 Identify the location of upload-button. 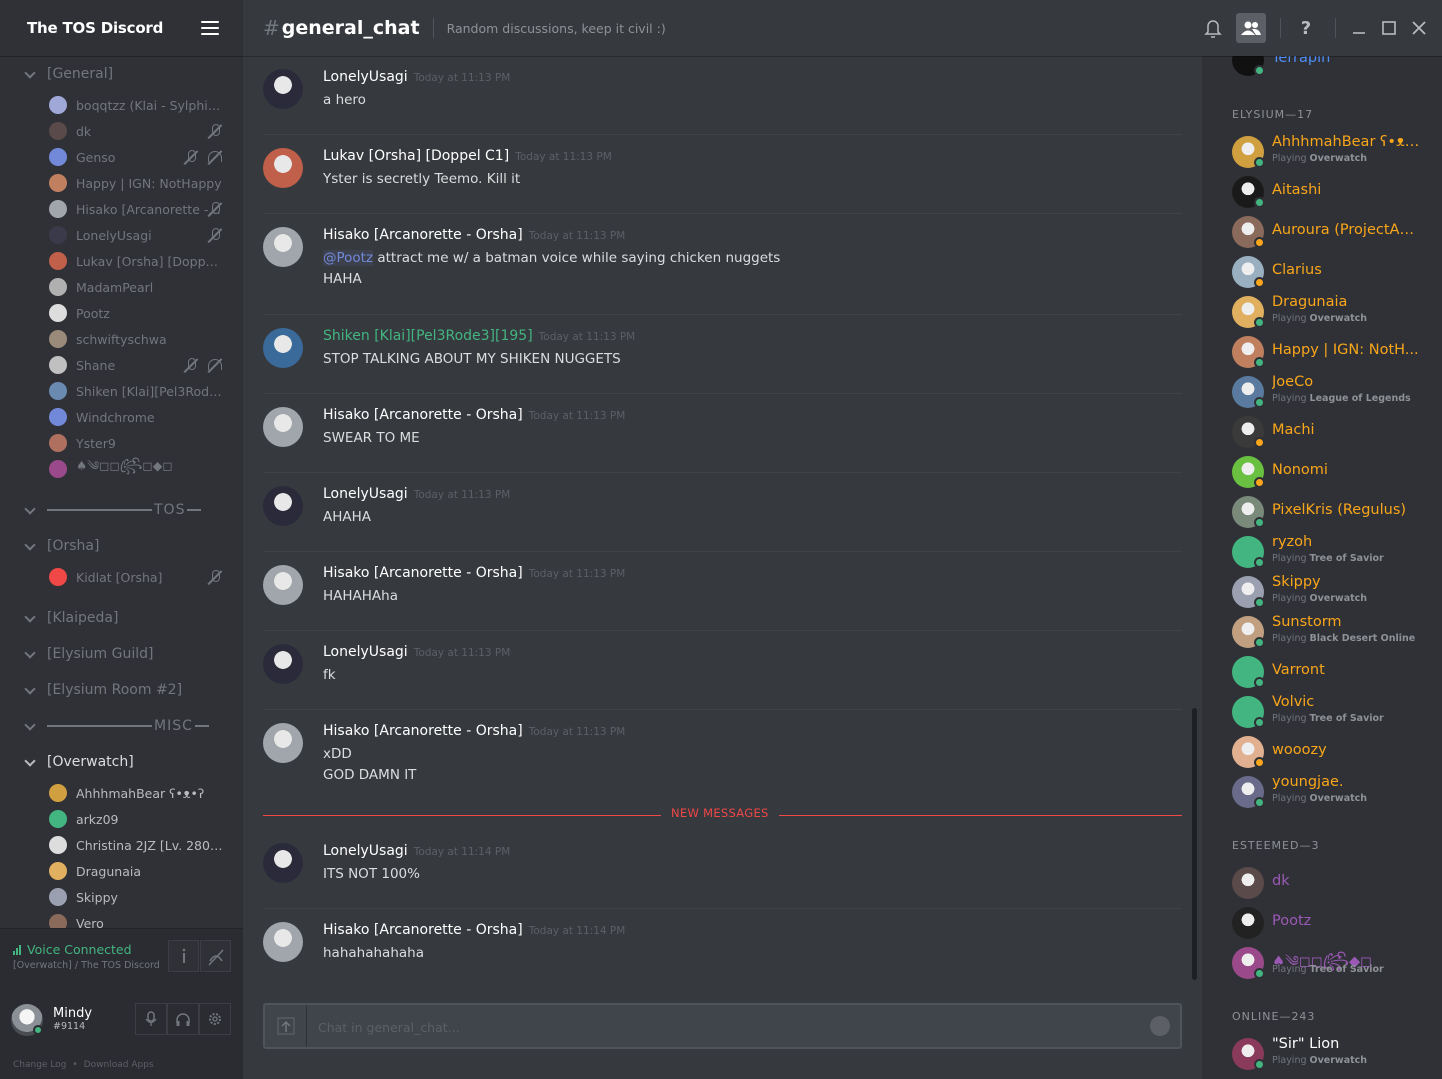
(286, 1026).